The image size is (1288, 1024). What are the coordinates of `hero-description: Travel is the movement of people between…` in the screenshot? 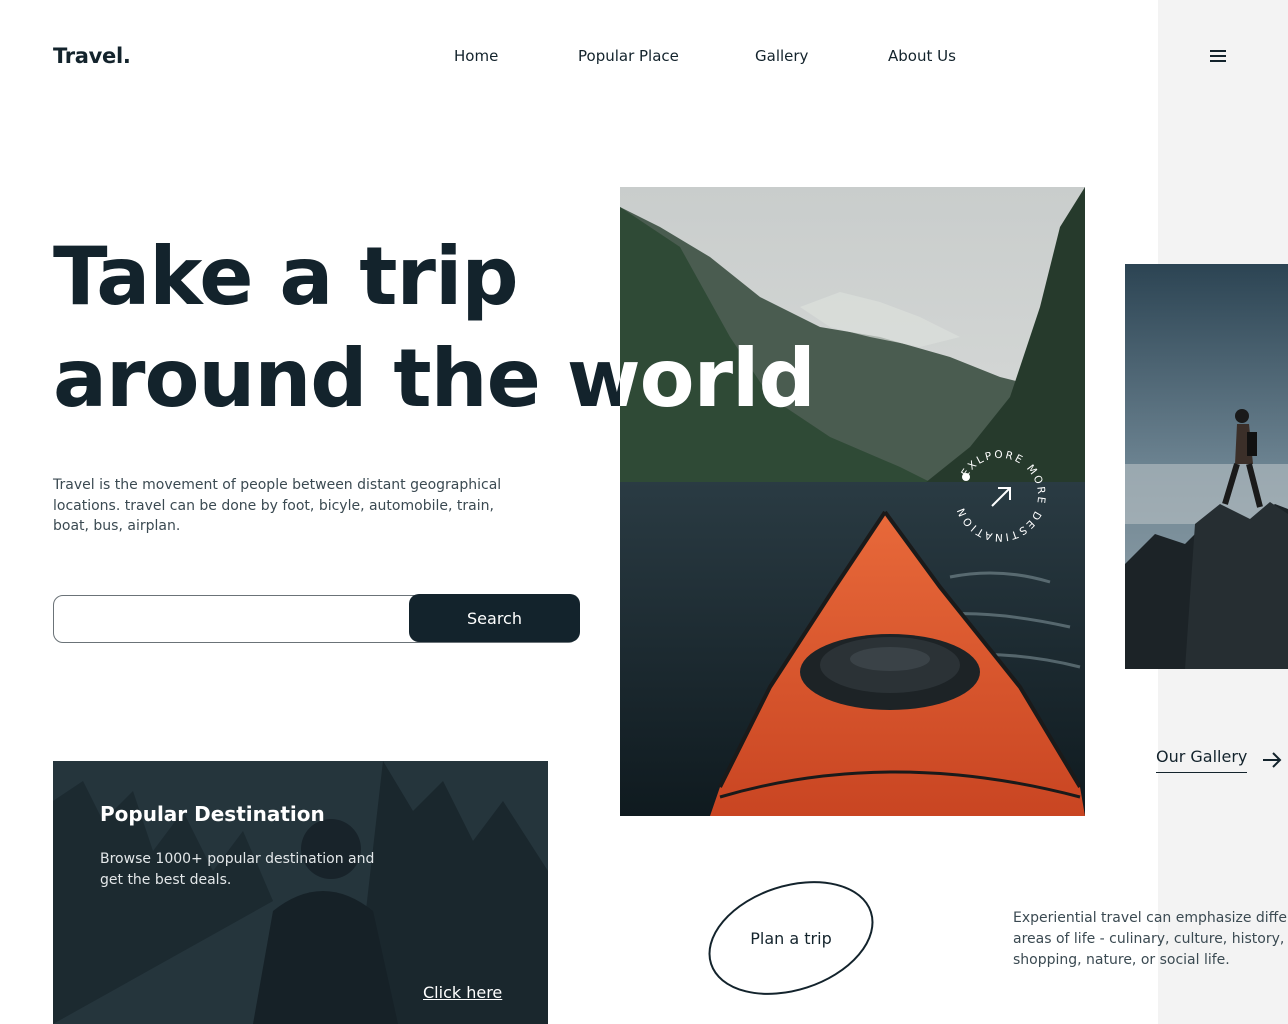 It's located at (277, 505).